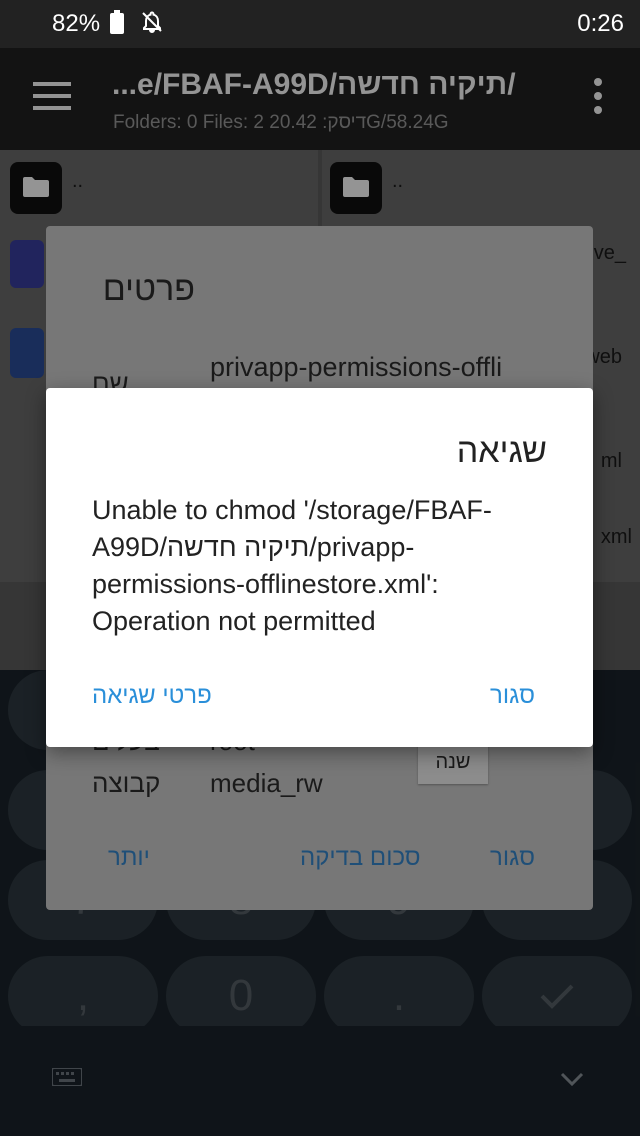  Describe the element at coordinates (152, 22) in the screenshot. I see `notifications-off-icon` at that location.